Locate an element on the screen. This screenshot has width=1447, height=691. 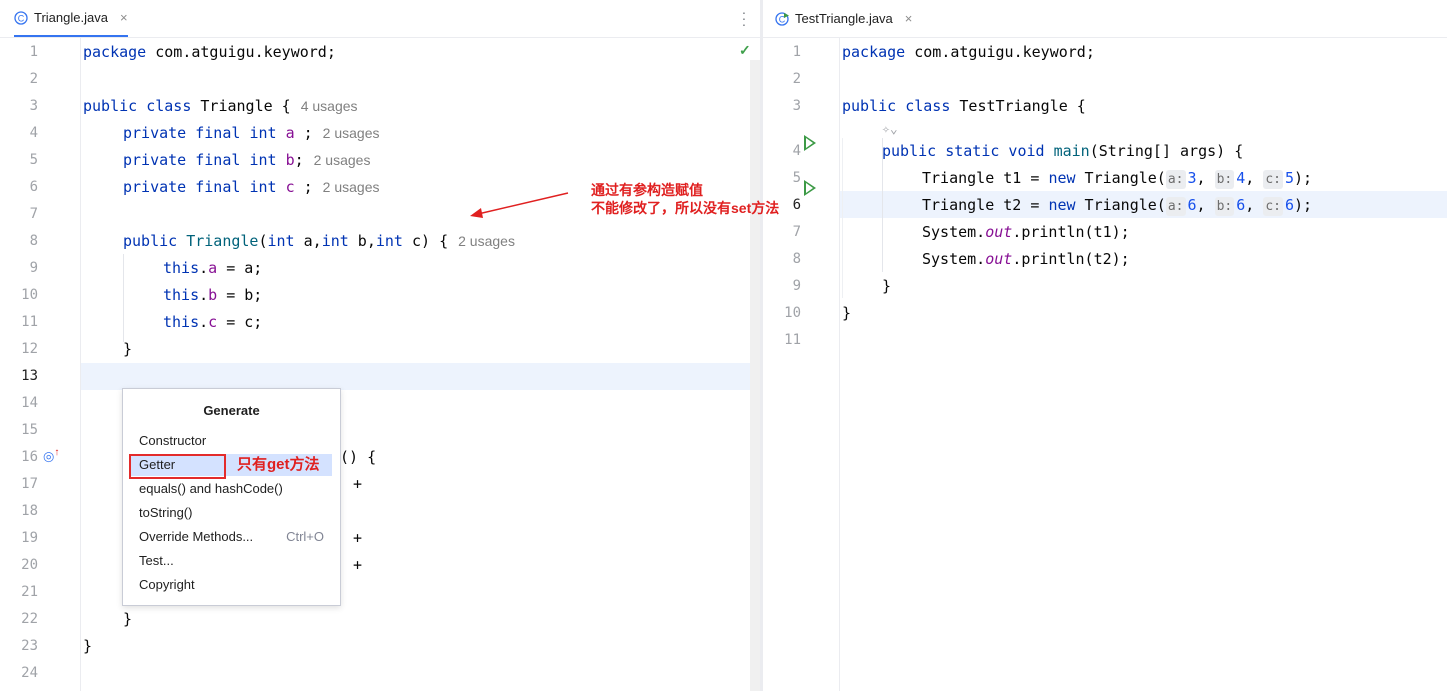
constructor-annotation: 通过有参构造赋值 不能修改了，所以没有set方法 is located at coordinates (685, 199).